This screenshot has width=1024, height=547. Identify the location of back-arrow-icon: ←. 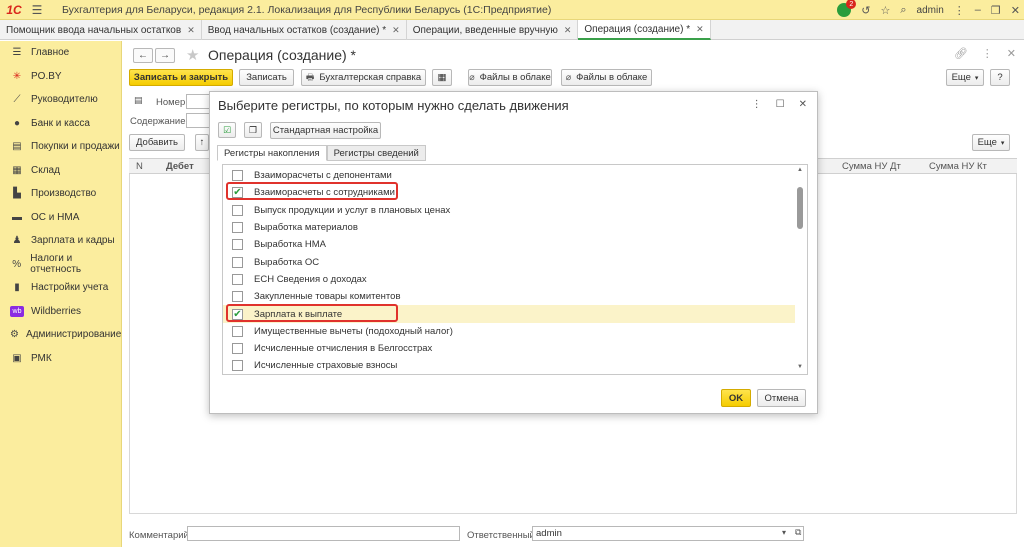
(143, 55).